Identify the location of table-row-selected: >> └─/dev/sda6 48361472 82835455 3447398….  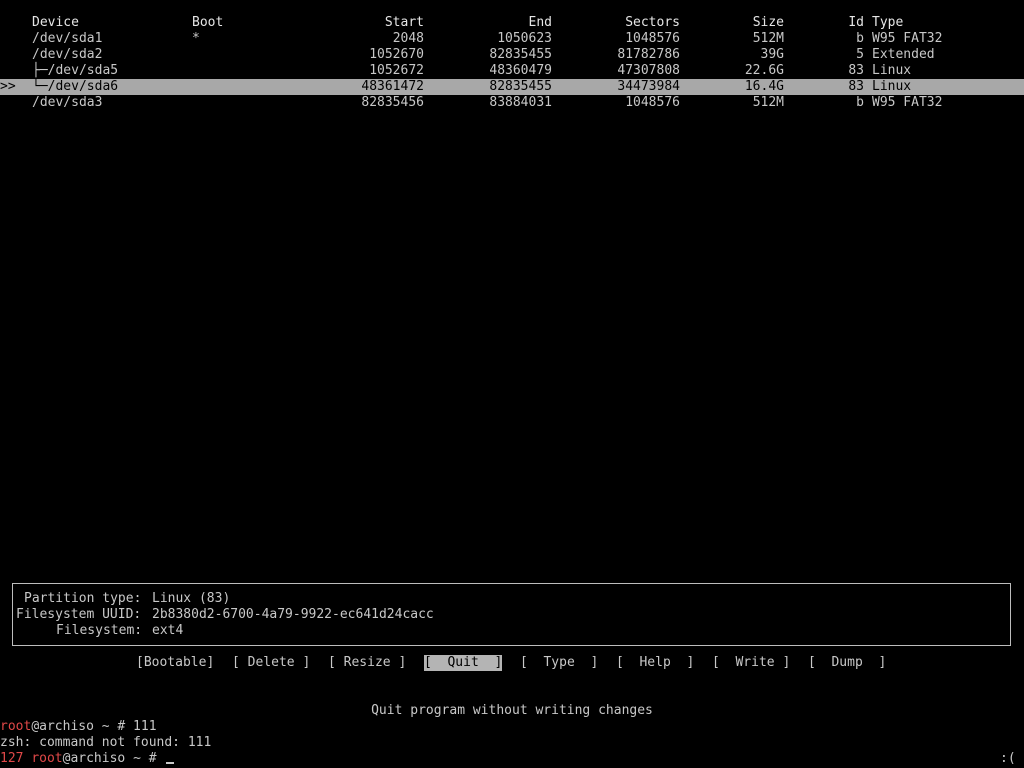
(512, 87).